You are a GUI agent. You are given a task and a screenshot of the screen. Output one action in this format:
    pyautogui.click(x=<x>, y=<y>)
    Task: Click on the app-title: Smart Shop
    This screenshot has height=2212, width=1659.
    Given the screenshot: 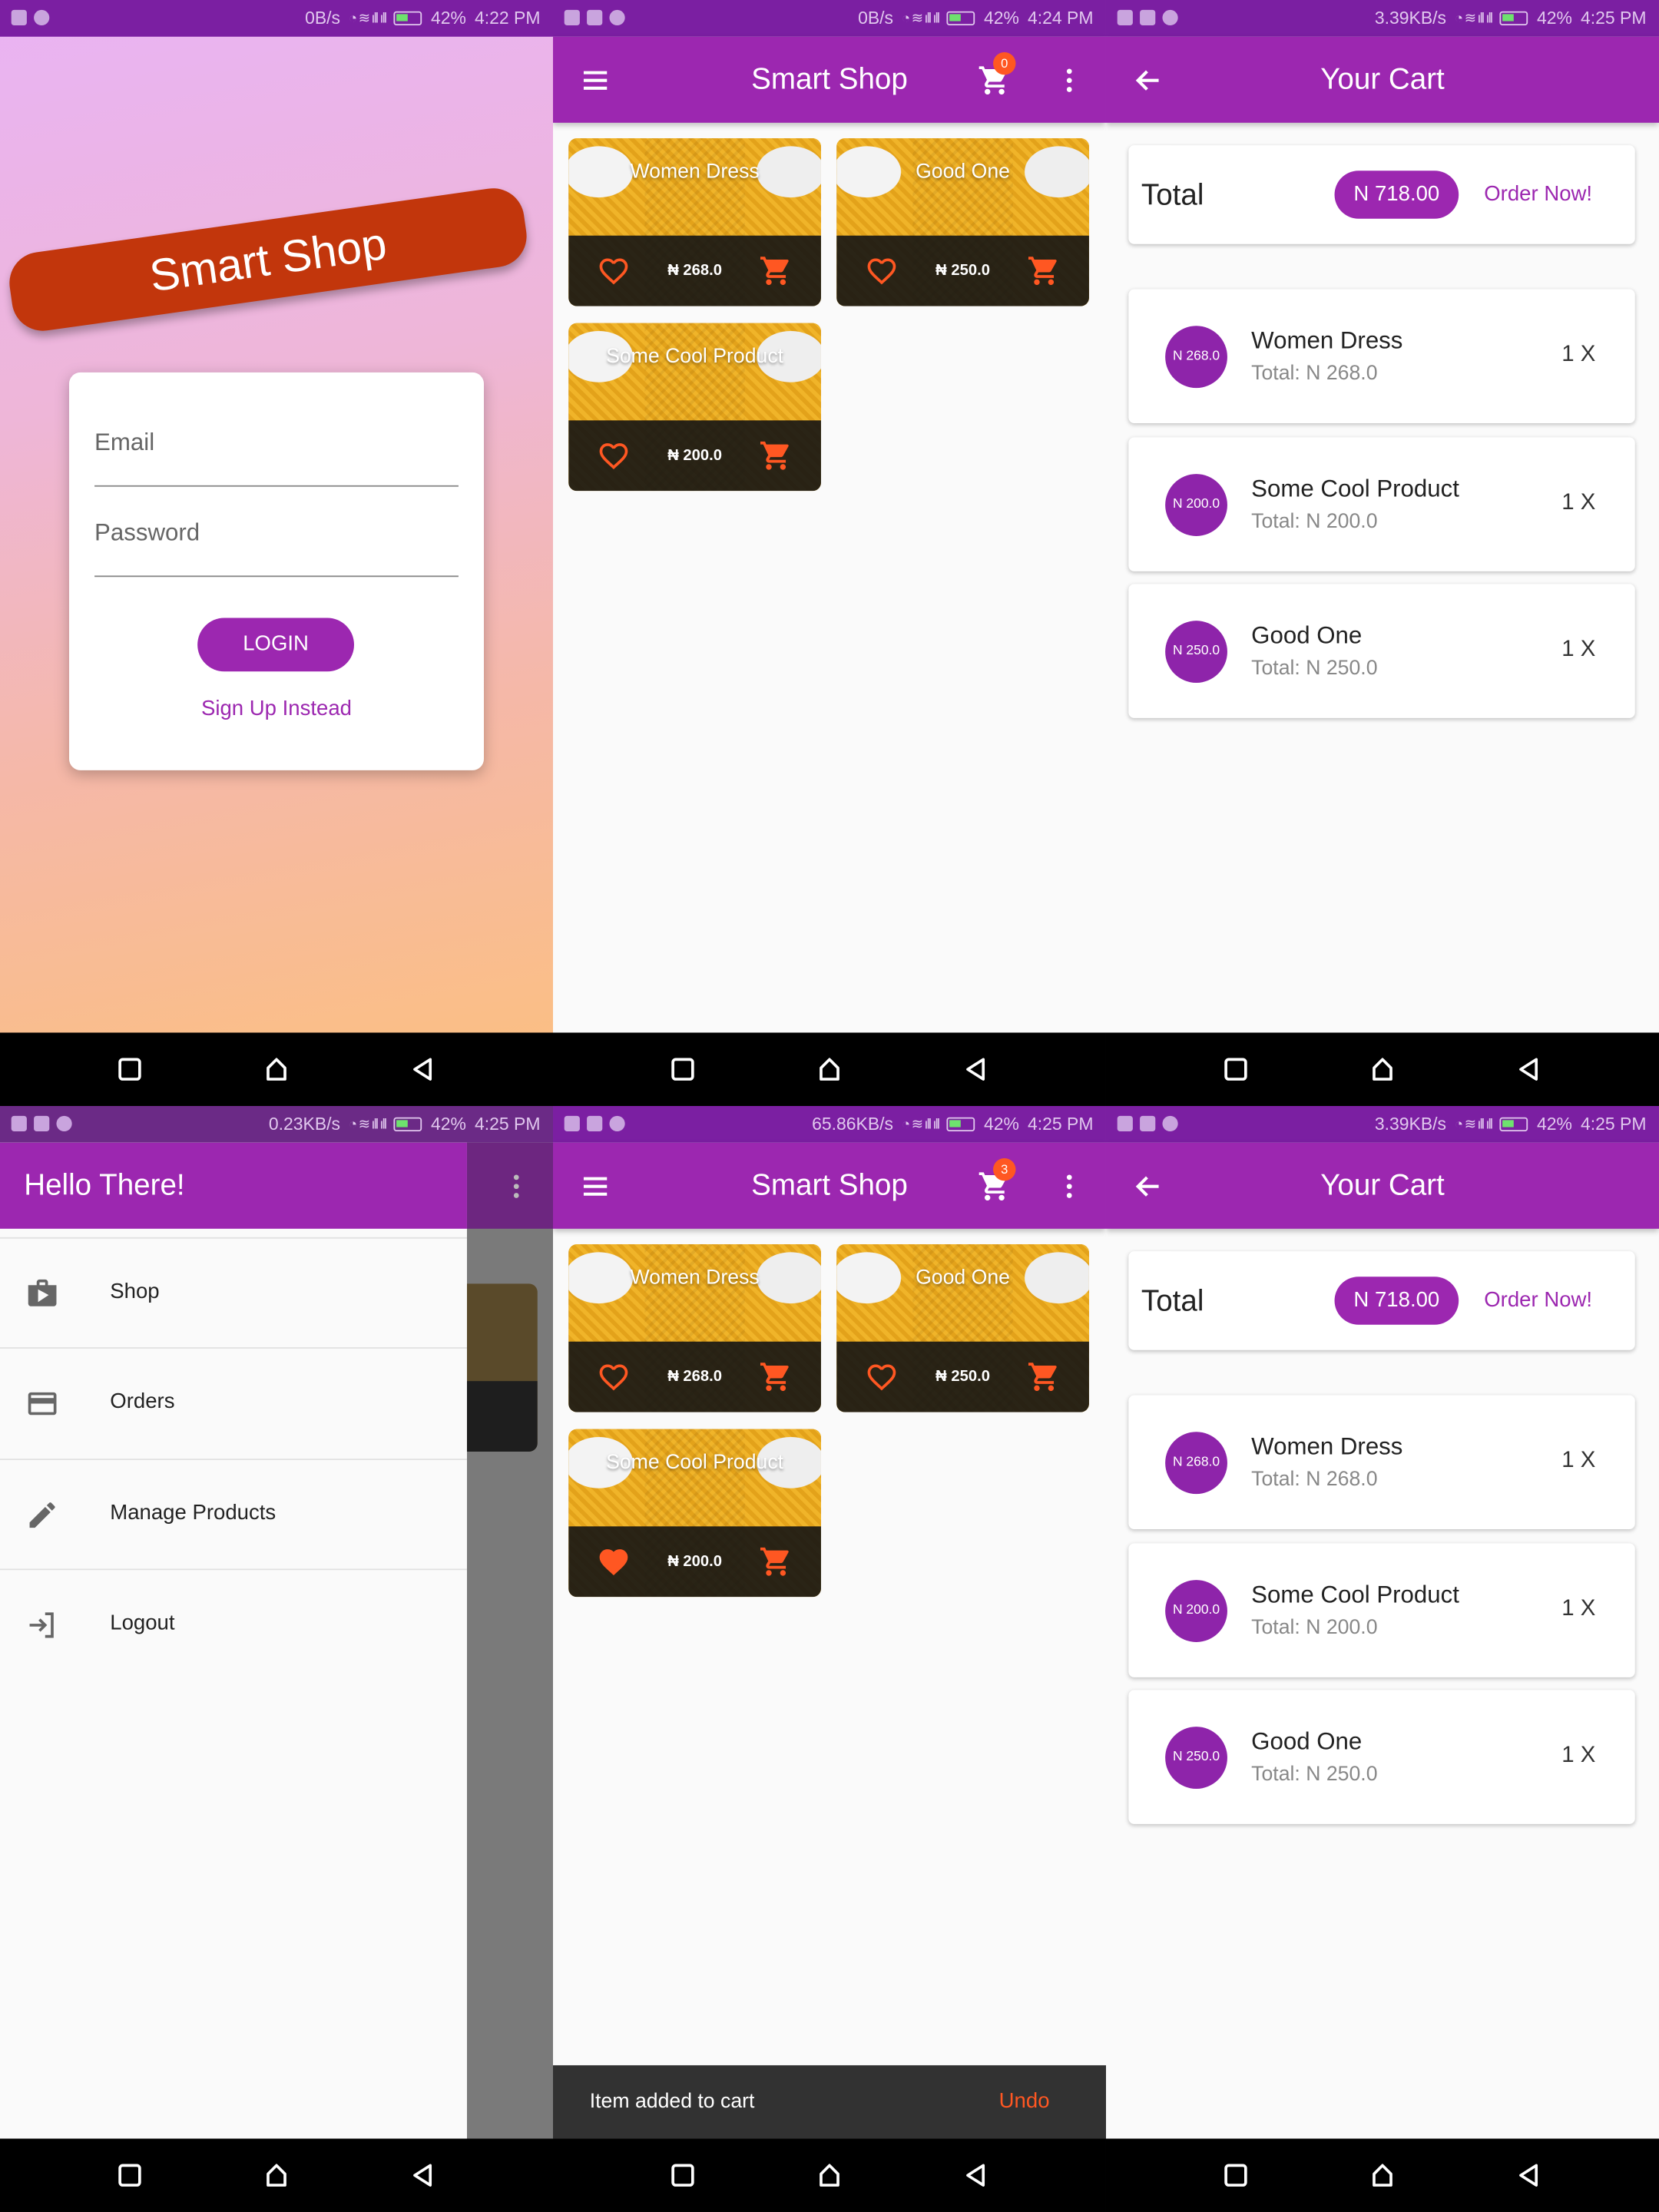 What is the action you would take?
    pyautogui.click(x=829, y=79)
    